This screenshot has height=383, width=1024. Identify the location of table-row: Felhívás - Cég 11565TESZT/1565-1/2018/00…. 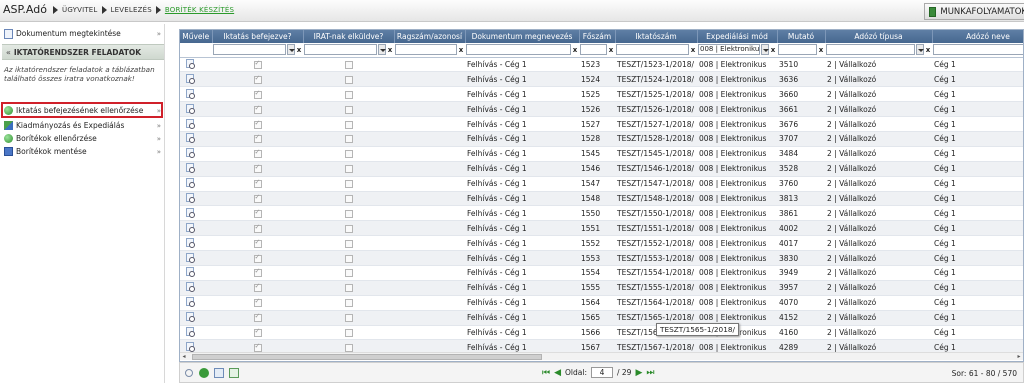
(601, 318).